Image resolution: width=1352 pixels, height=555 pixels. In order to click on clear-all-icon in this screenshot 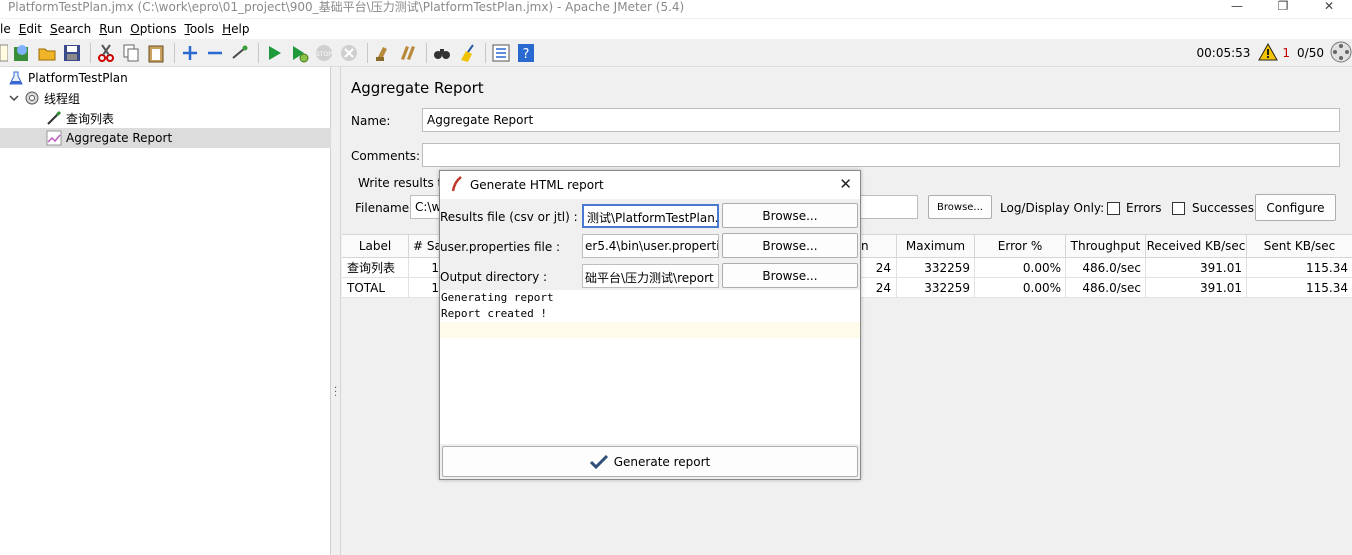, I will do `click(408, 53)`.